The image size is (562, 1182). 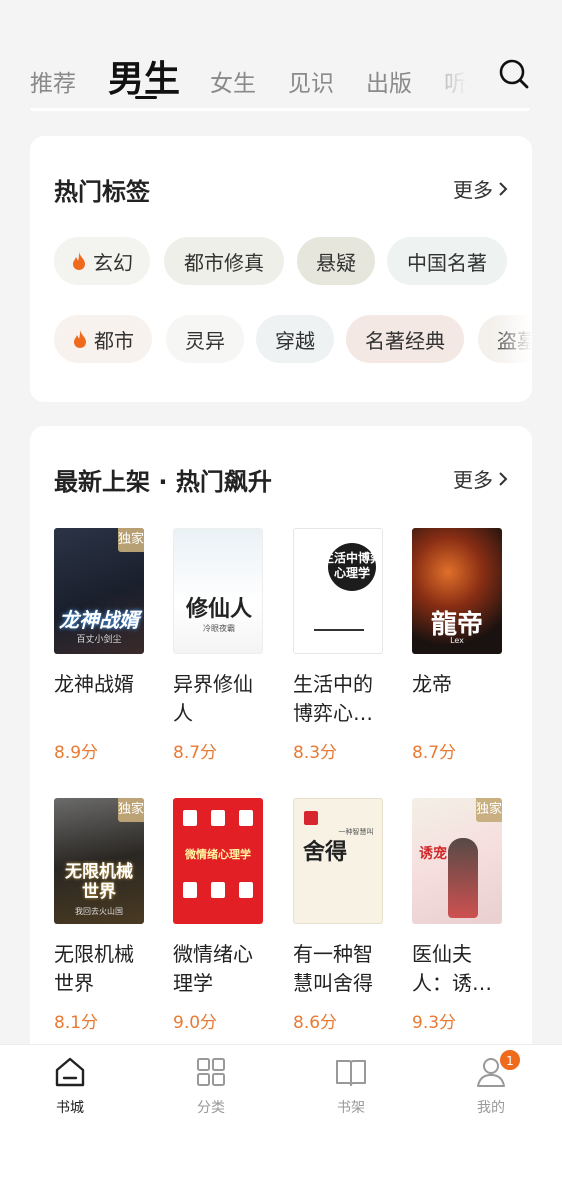 I want to click on book-item: 微情绪心理学 微情绪心理学 9.0分, so click(x=223, y=918).